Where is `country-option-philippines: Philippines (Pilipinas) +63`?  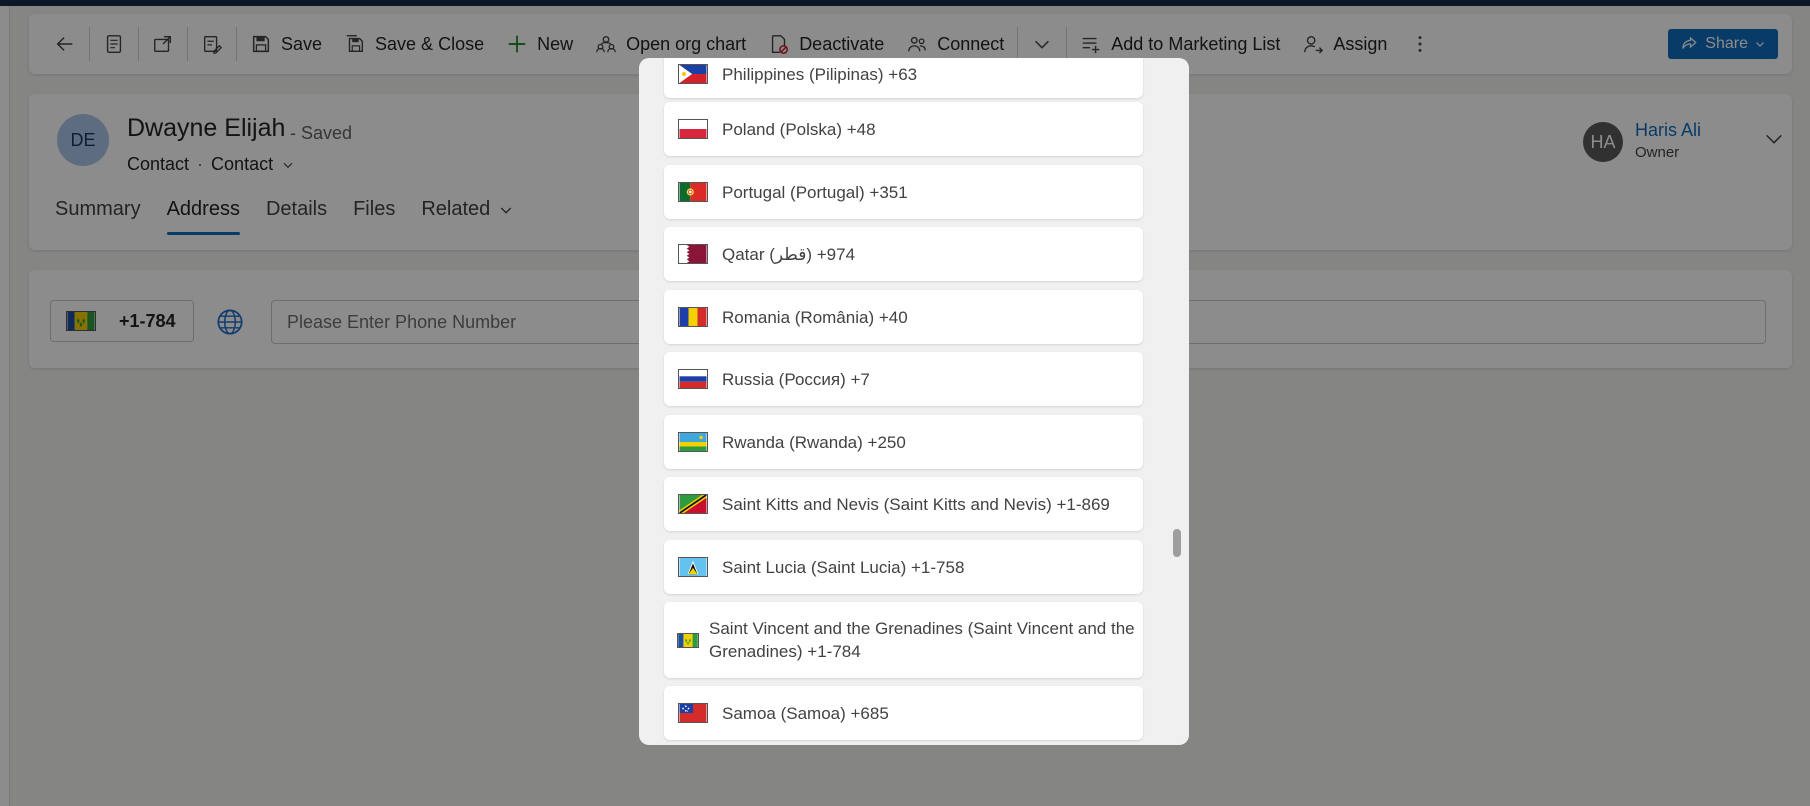
country-option-philippines: Philippines (Pilipinas) +63 is located at coordinates (903, 78).